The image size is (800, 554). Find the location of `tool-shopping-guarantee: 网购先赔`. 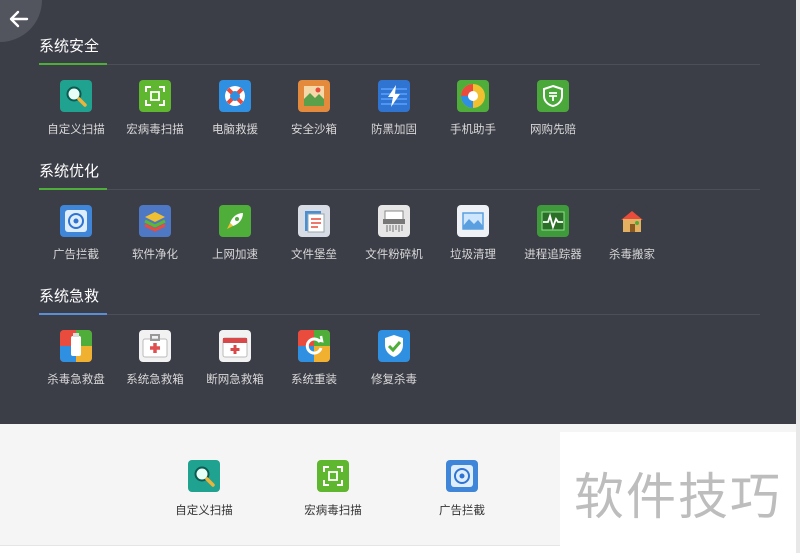

tool-shopping-guarantee: 网购先赔 is located at coordinates (553, 110).